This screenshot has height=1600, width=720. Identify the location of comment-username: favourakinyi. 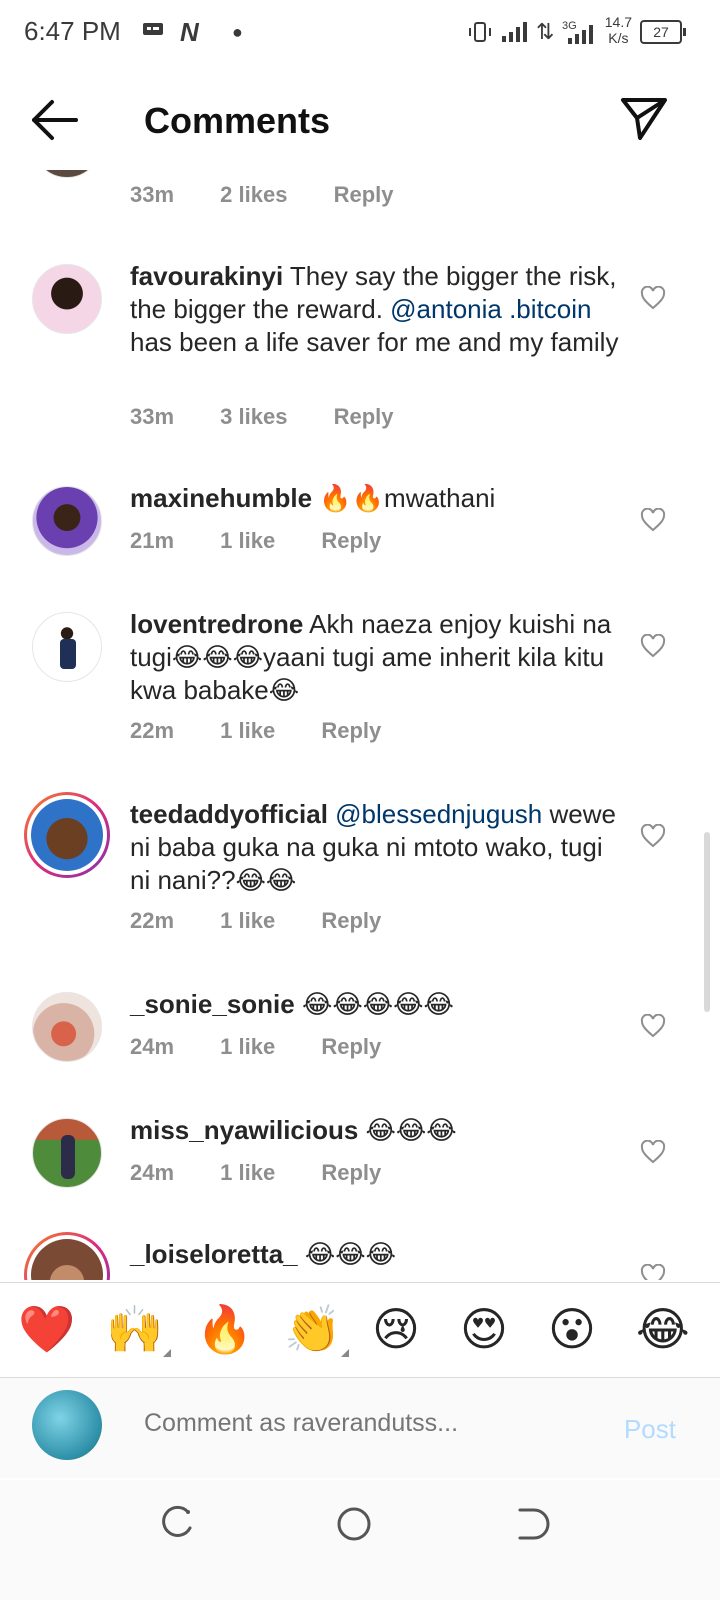
(206, 276).